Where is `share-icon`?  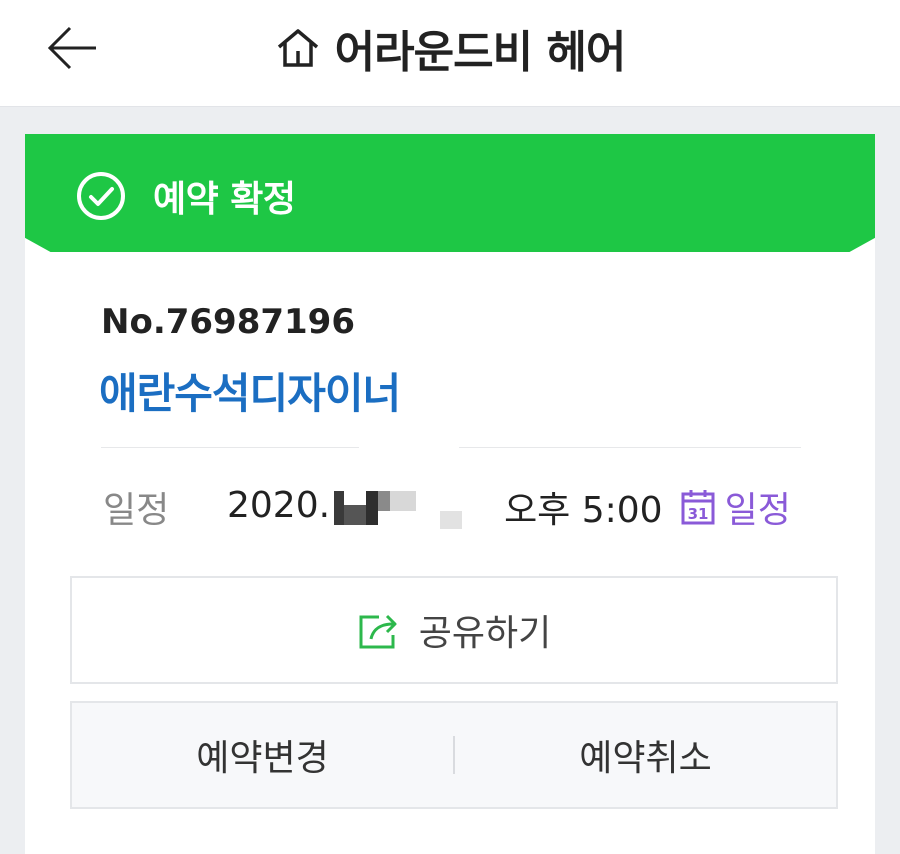 share-icon is located at coordinates (378, 631).